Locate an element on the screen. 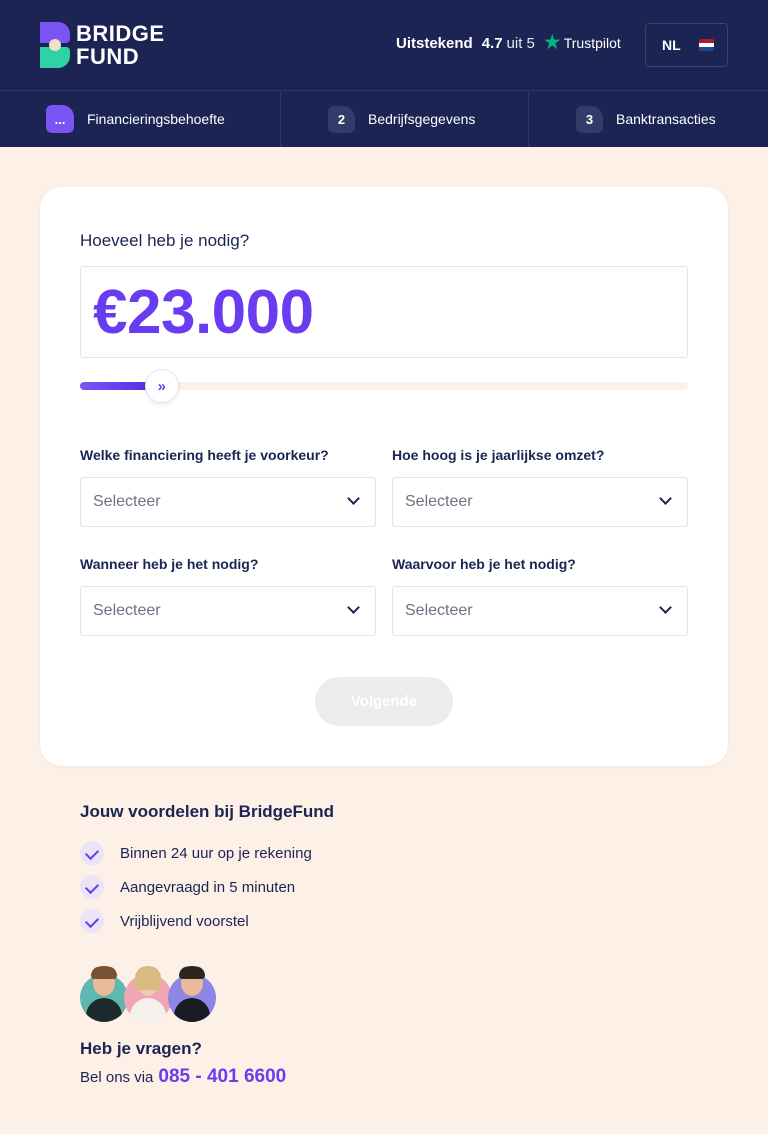 The width and height of the screenshot is (768, 1134). timing-label: Wanneer heb je het nodig? is located at coordinates (169, 564).